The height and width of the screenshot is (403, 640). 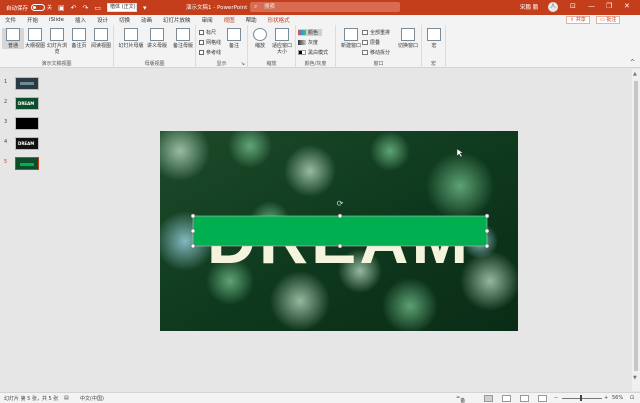 What do you see at coordinates (488, 398) in the screenshot?
I see `normal-view-status-button` at bounding box center [488, 398].